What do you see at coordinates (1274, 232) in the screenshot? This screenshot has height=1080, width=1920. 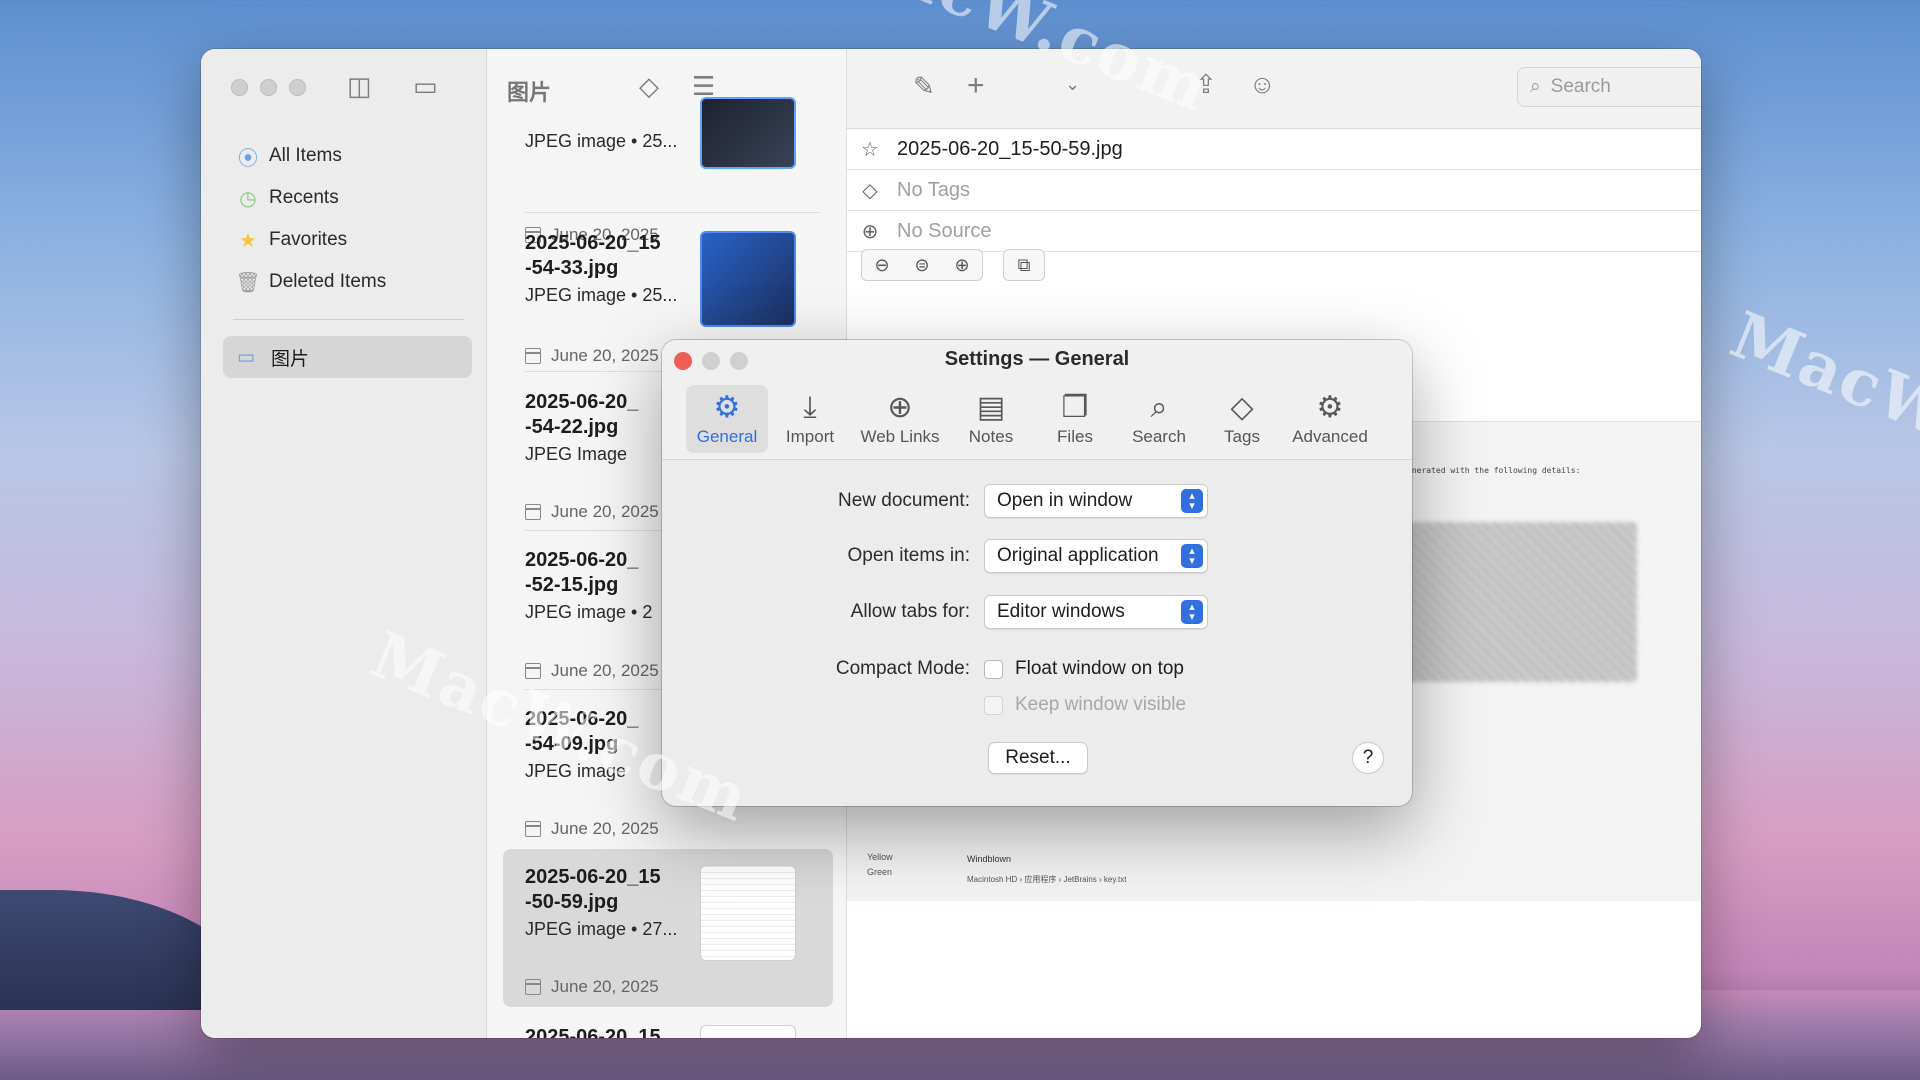 I see `source-row: ⊕ No Source` at bounding box center [1274, 232].